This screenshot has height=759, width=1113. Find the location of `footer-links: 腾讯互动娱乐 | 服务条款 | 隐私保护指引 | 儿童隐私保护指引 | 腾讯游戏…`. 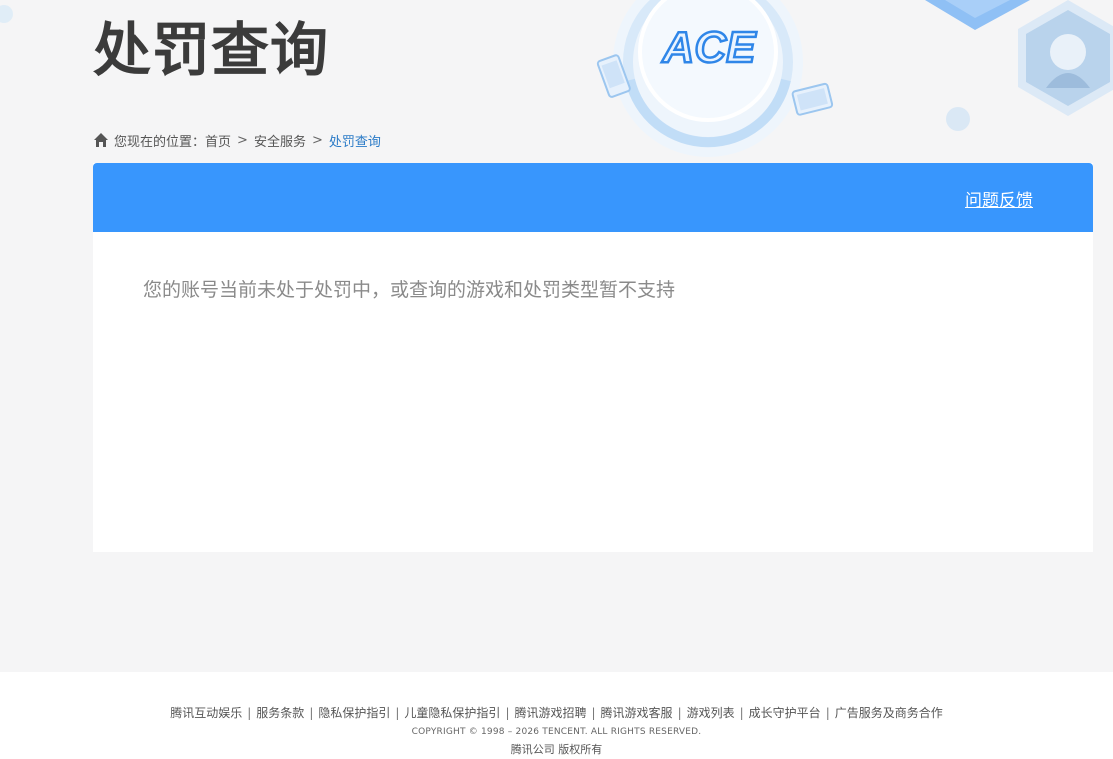

footer-links: 腾讯互动娱乐 | 服务条款 | 隐私保护指引 | 儿童隐私保护指引 | 腾讯游戏… is located at coordinates (556, 712).